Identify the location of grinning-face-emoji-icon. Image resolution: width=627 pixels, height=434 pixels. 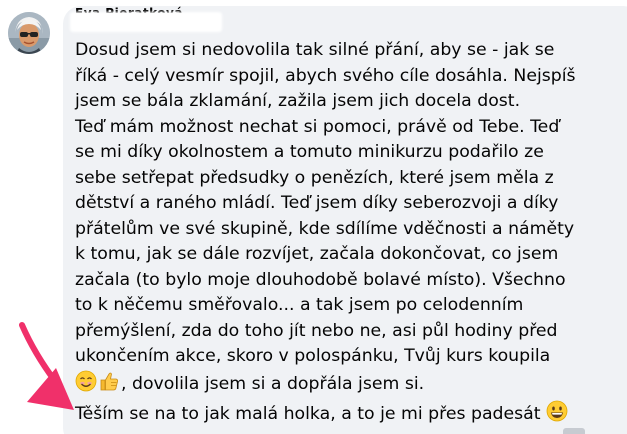
(557, 415).